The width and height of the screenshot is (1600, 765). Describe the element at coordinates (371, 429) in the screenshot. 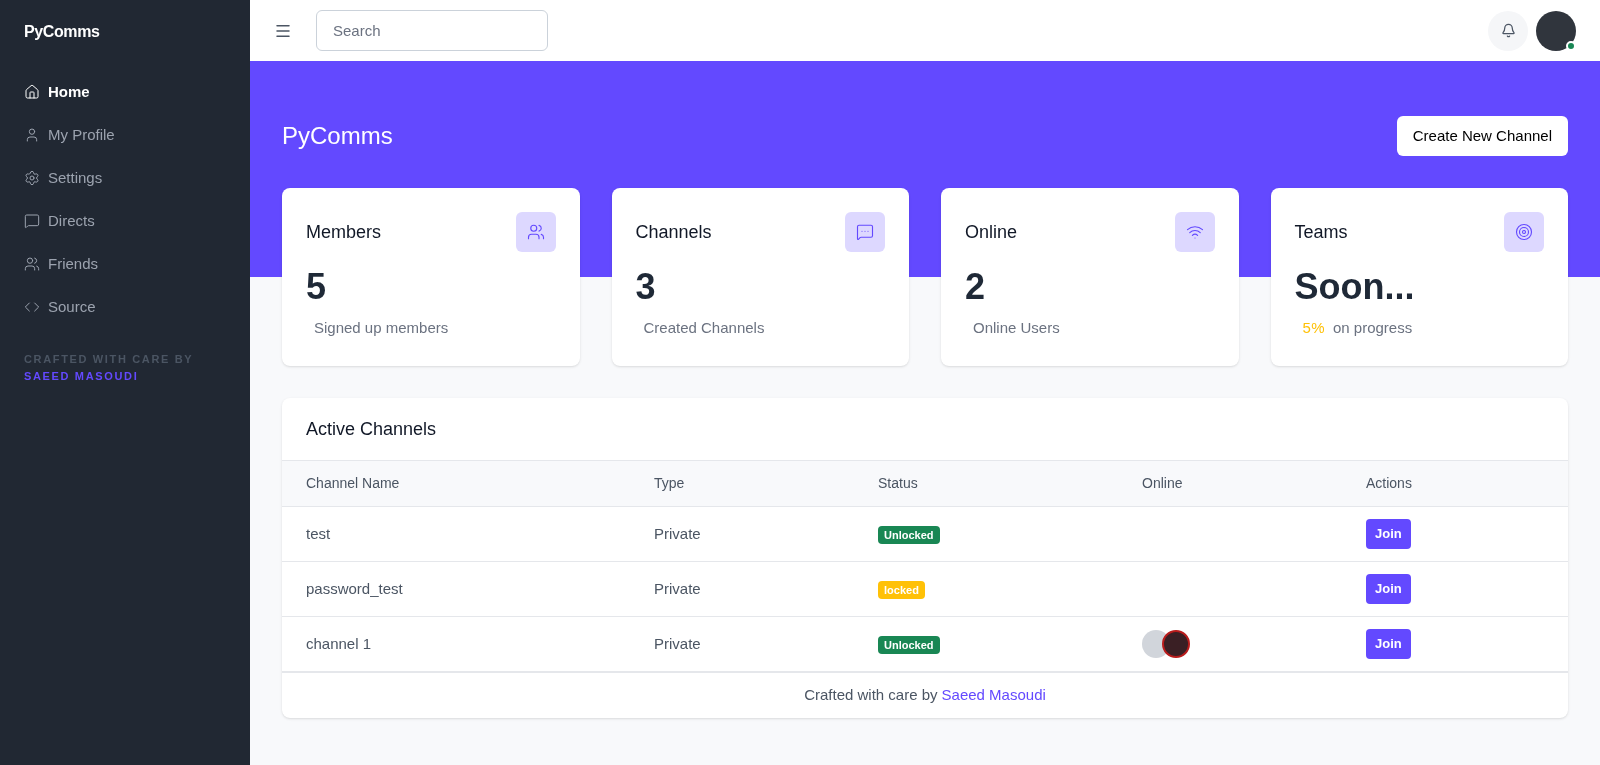

I see `table-title: Active Channels` at that location.